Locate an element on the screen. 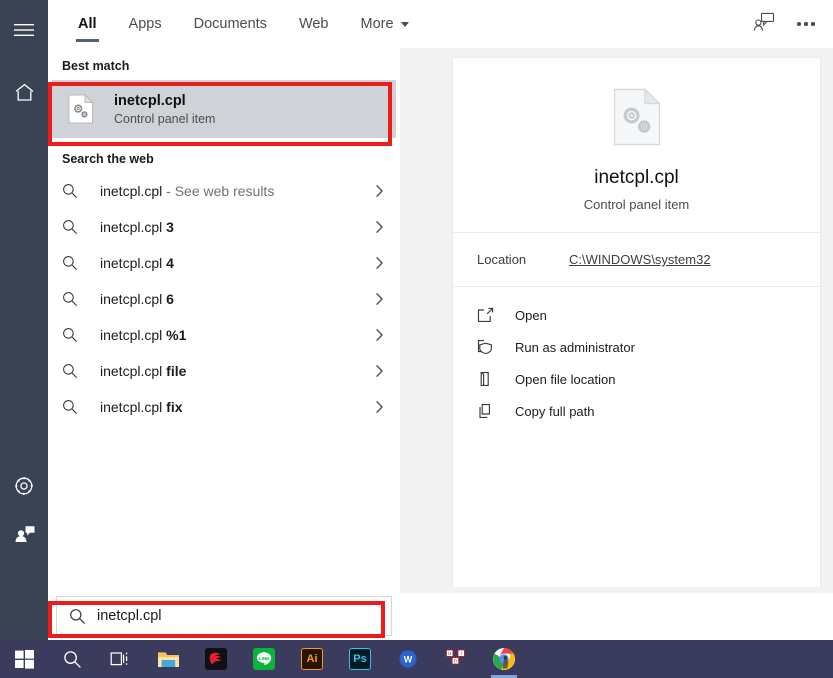 The image size is (833, 678). feedback-button is located at coordinates (764, 24).